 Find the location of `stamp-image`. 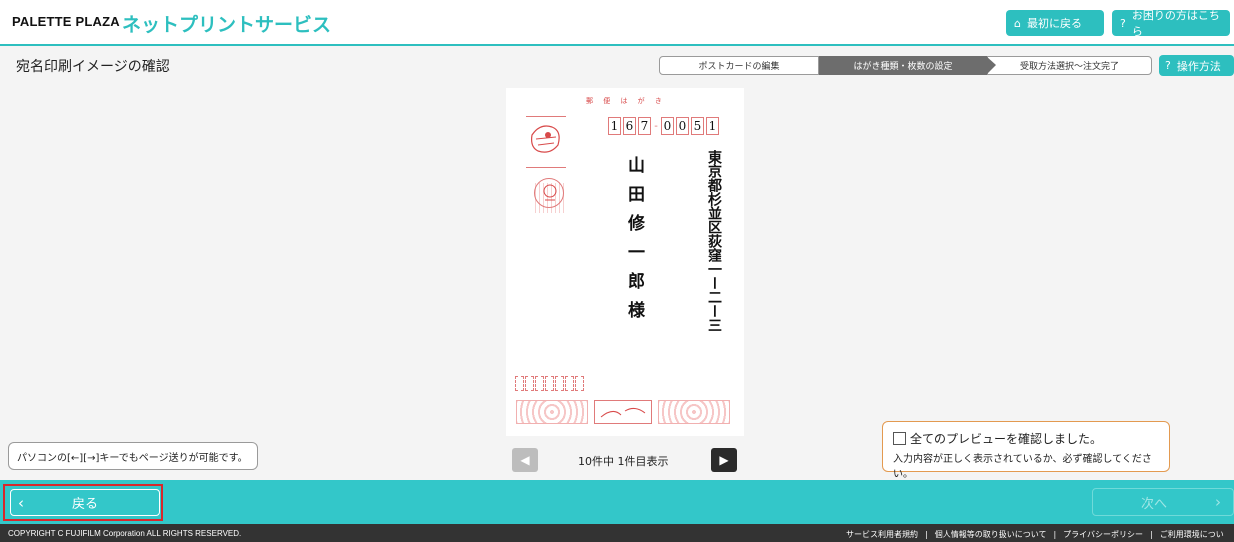

stamp-image is located at coordinates (546, 142).